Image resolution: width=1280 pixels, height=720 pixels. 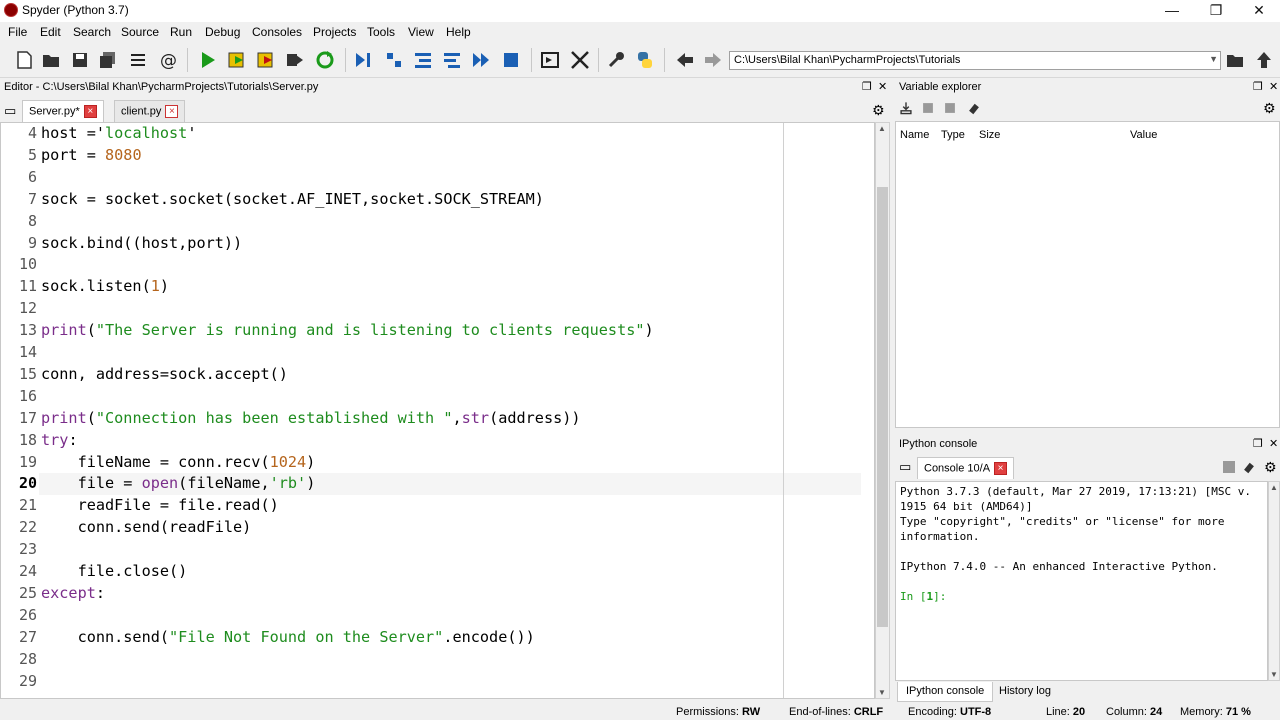 What do you see at coordinates (580, 60) in the screenshot?
I see `fullscreen-icon` at bounding box center [580, 60].